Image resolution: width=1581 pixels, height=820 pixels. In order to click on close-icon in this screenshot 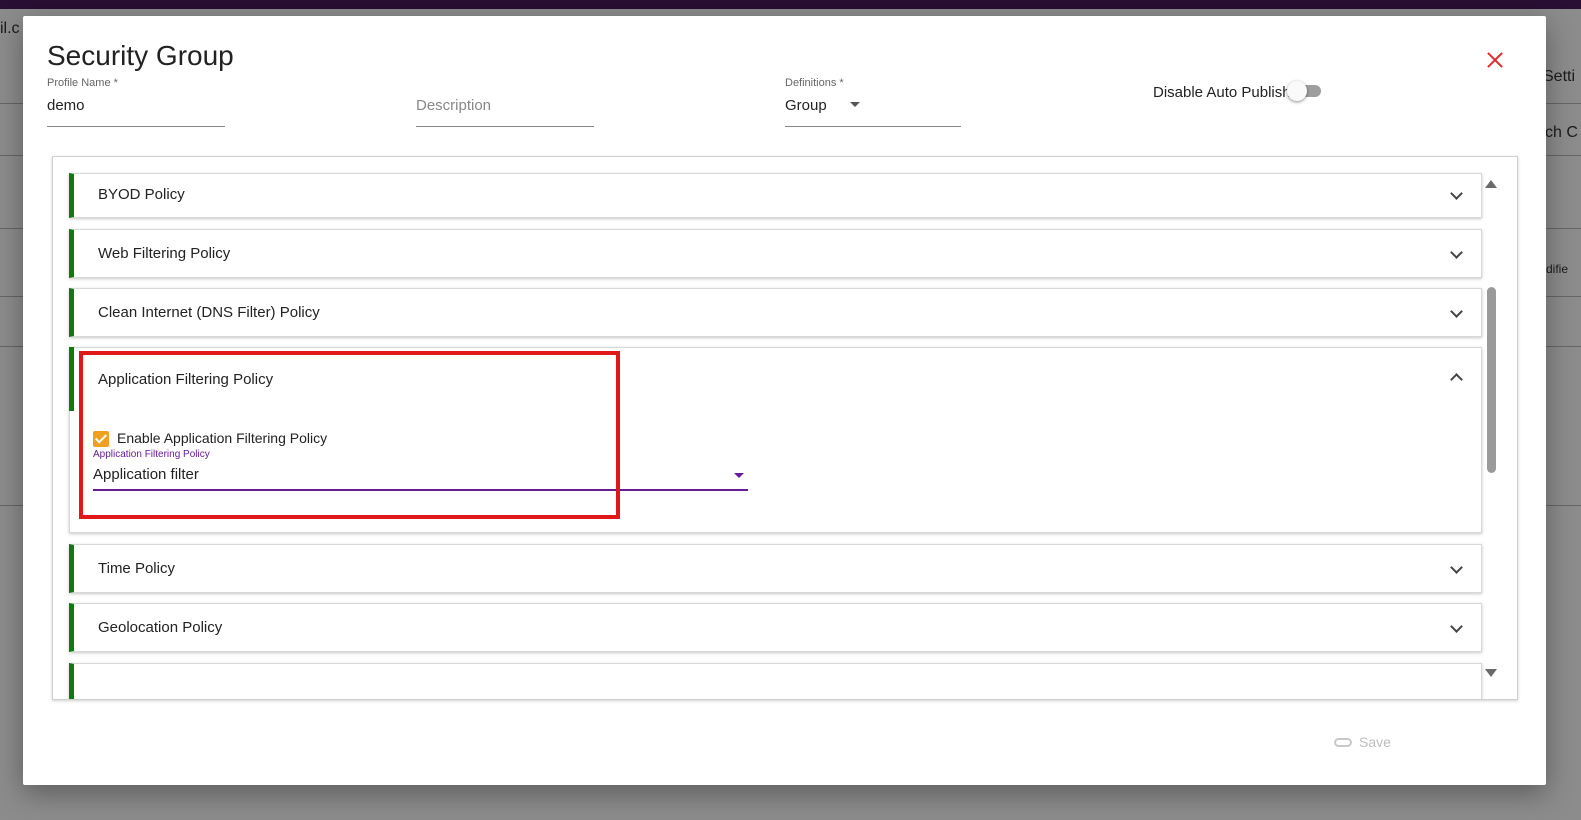, I will do `click(1495, 60)`.